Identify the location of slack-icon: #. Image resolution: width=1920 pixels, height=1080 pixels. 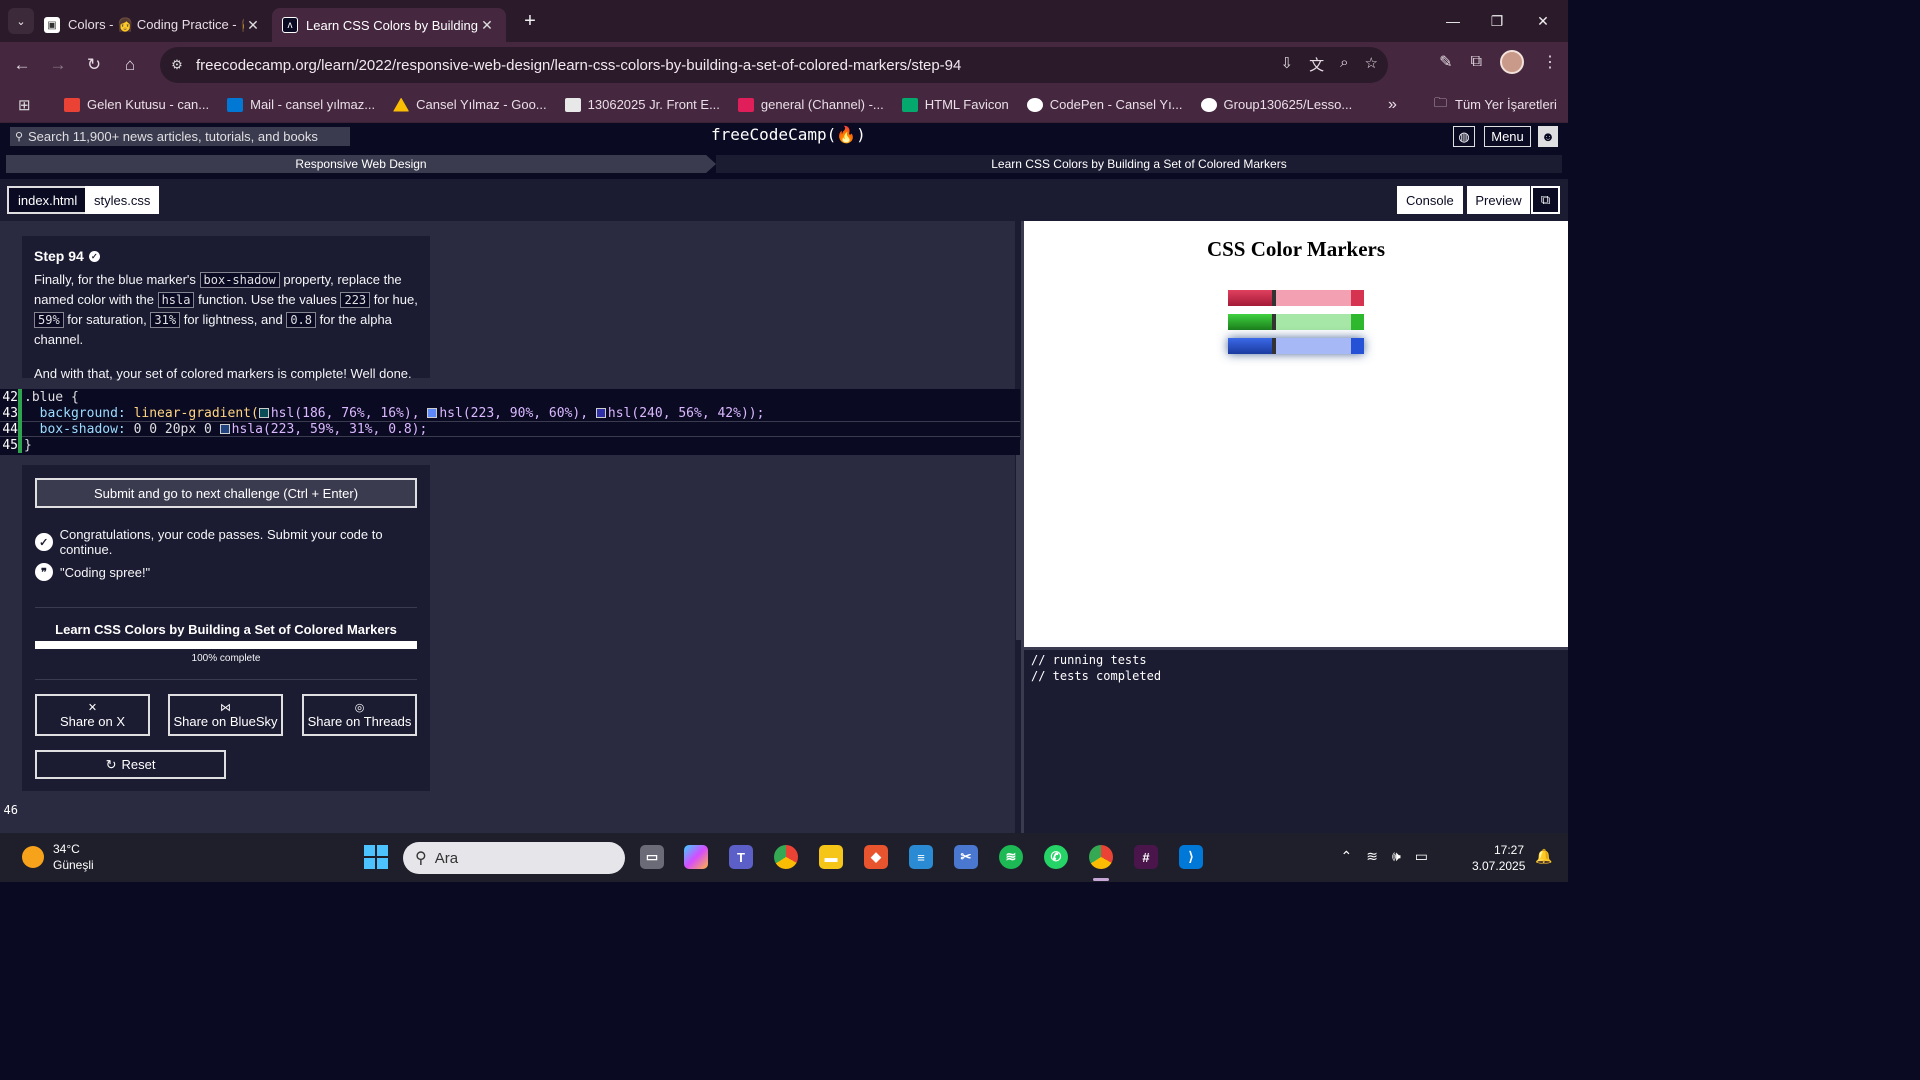
(1146, 857).